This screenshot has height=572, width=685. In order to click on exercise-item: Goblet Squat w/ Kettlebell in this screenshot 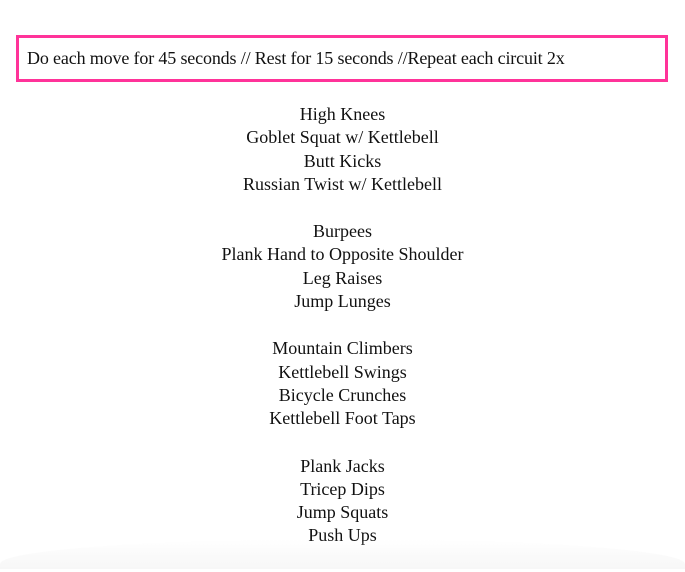, I will do `click(342, 137)`.